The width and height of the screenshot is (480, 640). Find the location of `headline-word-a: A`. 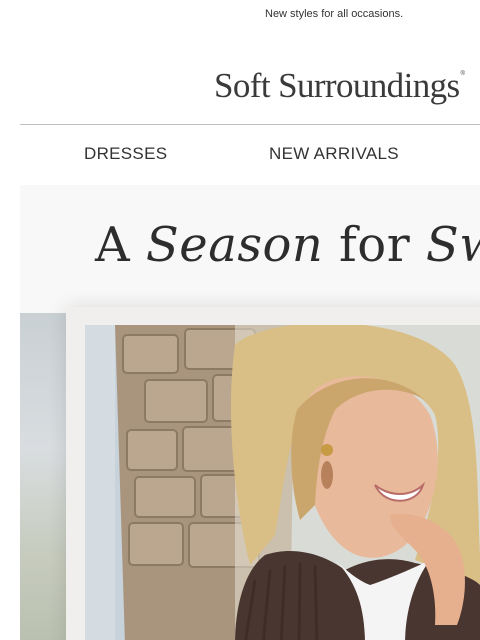

headline-word-a: A is located at coordinates (120, 245).